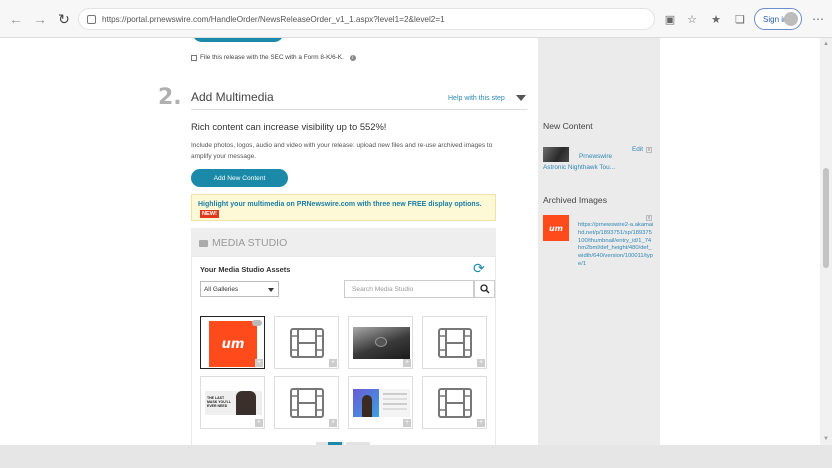 This screenshot has height=468, width=832. What do you see at coordinates (219, 402) in the screenshot?
I see `mask-caption: THE LAST MASK YOU'LL EVER NEED` at bounding box center [219, 402].